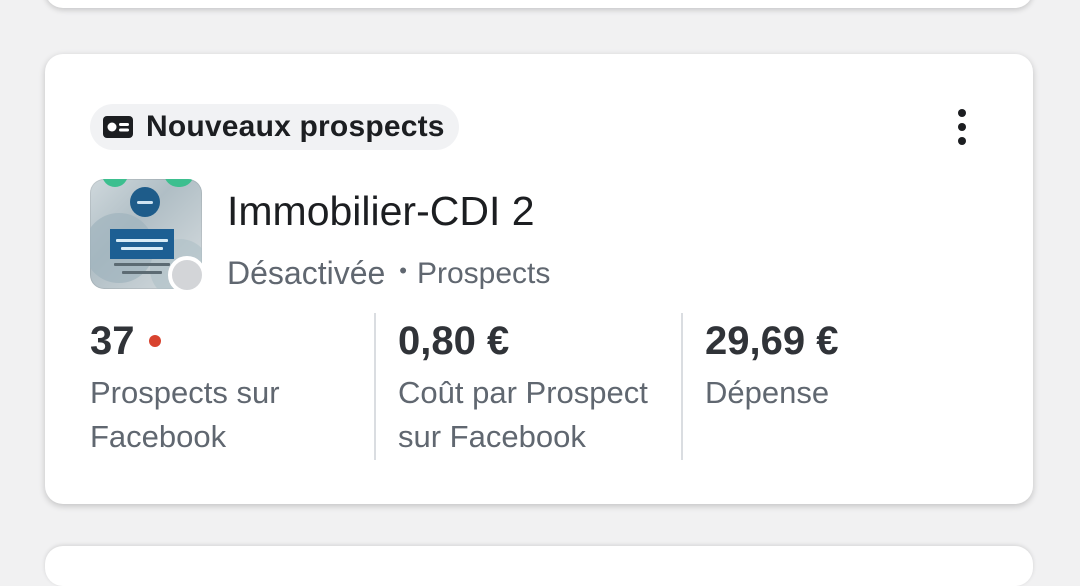 The width and height of the screenshot is (1080, 586). I want to click on campaign-type: Prospects, so click(484, 273).